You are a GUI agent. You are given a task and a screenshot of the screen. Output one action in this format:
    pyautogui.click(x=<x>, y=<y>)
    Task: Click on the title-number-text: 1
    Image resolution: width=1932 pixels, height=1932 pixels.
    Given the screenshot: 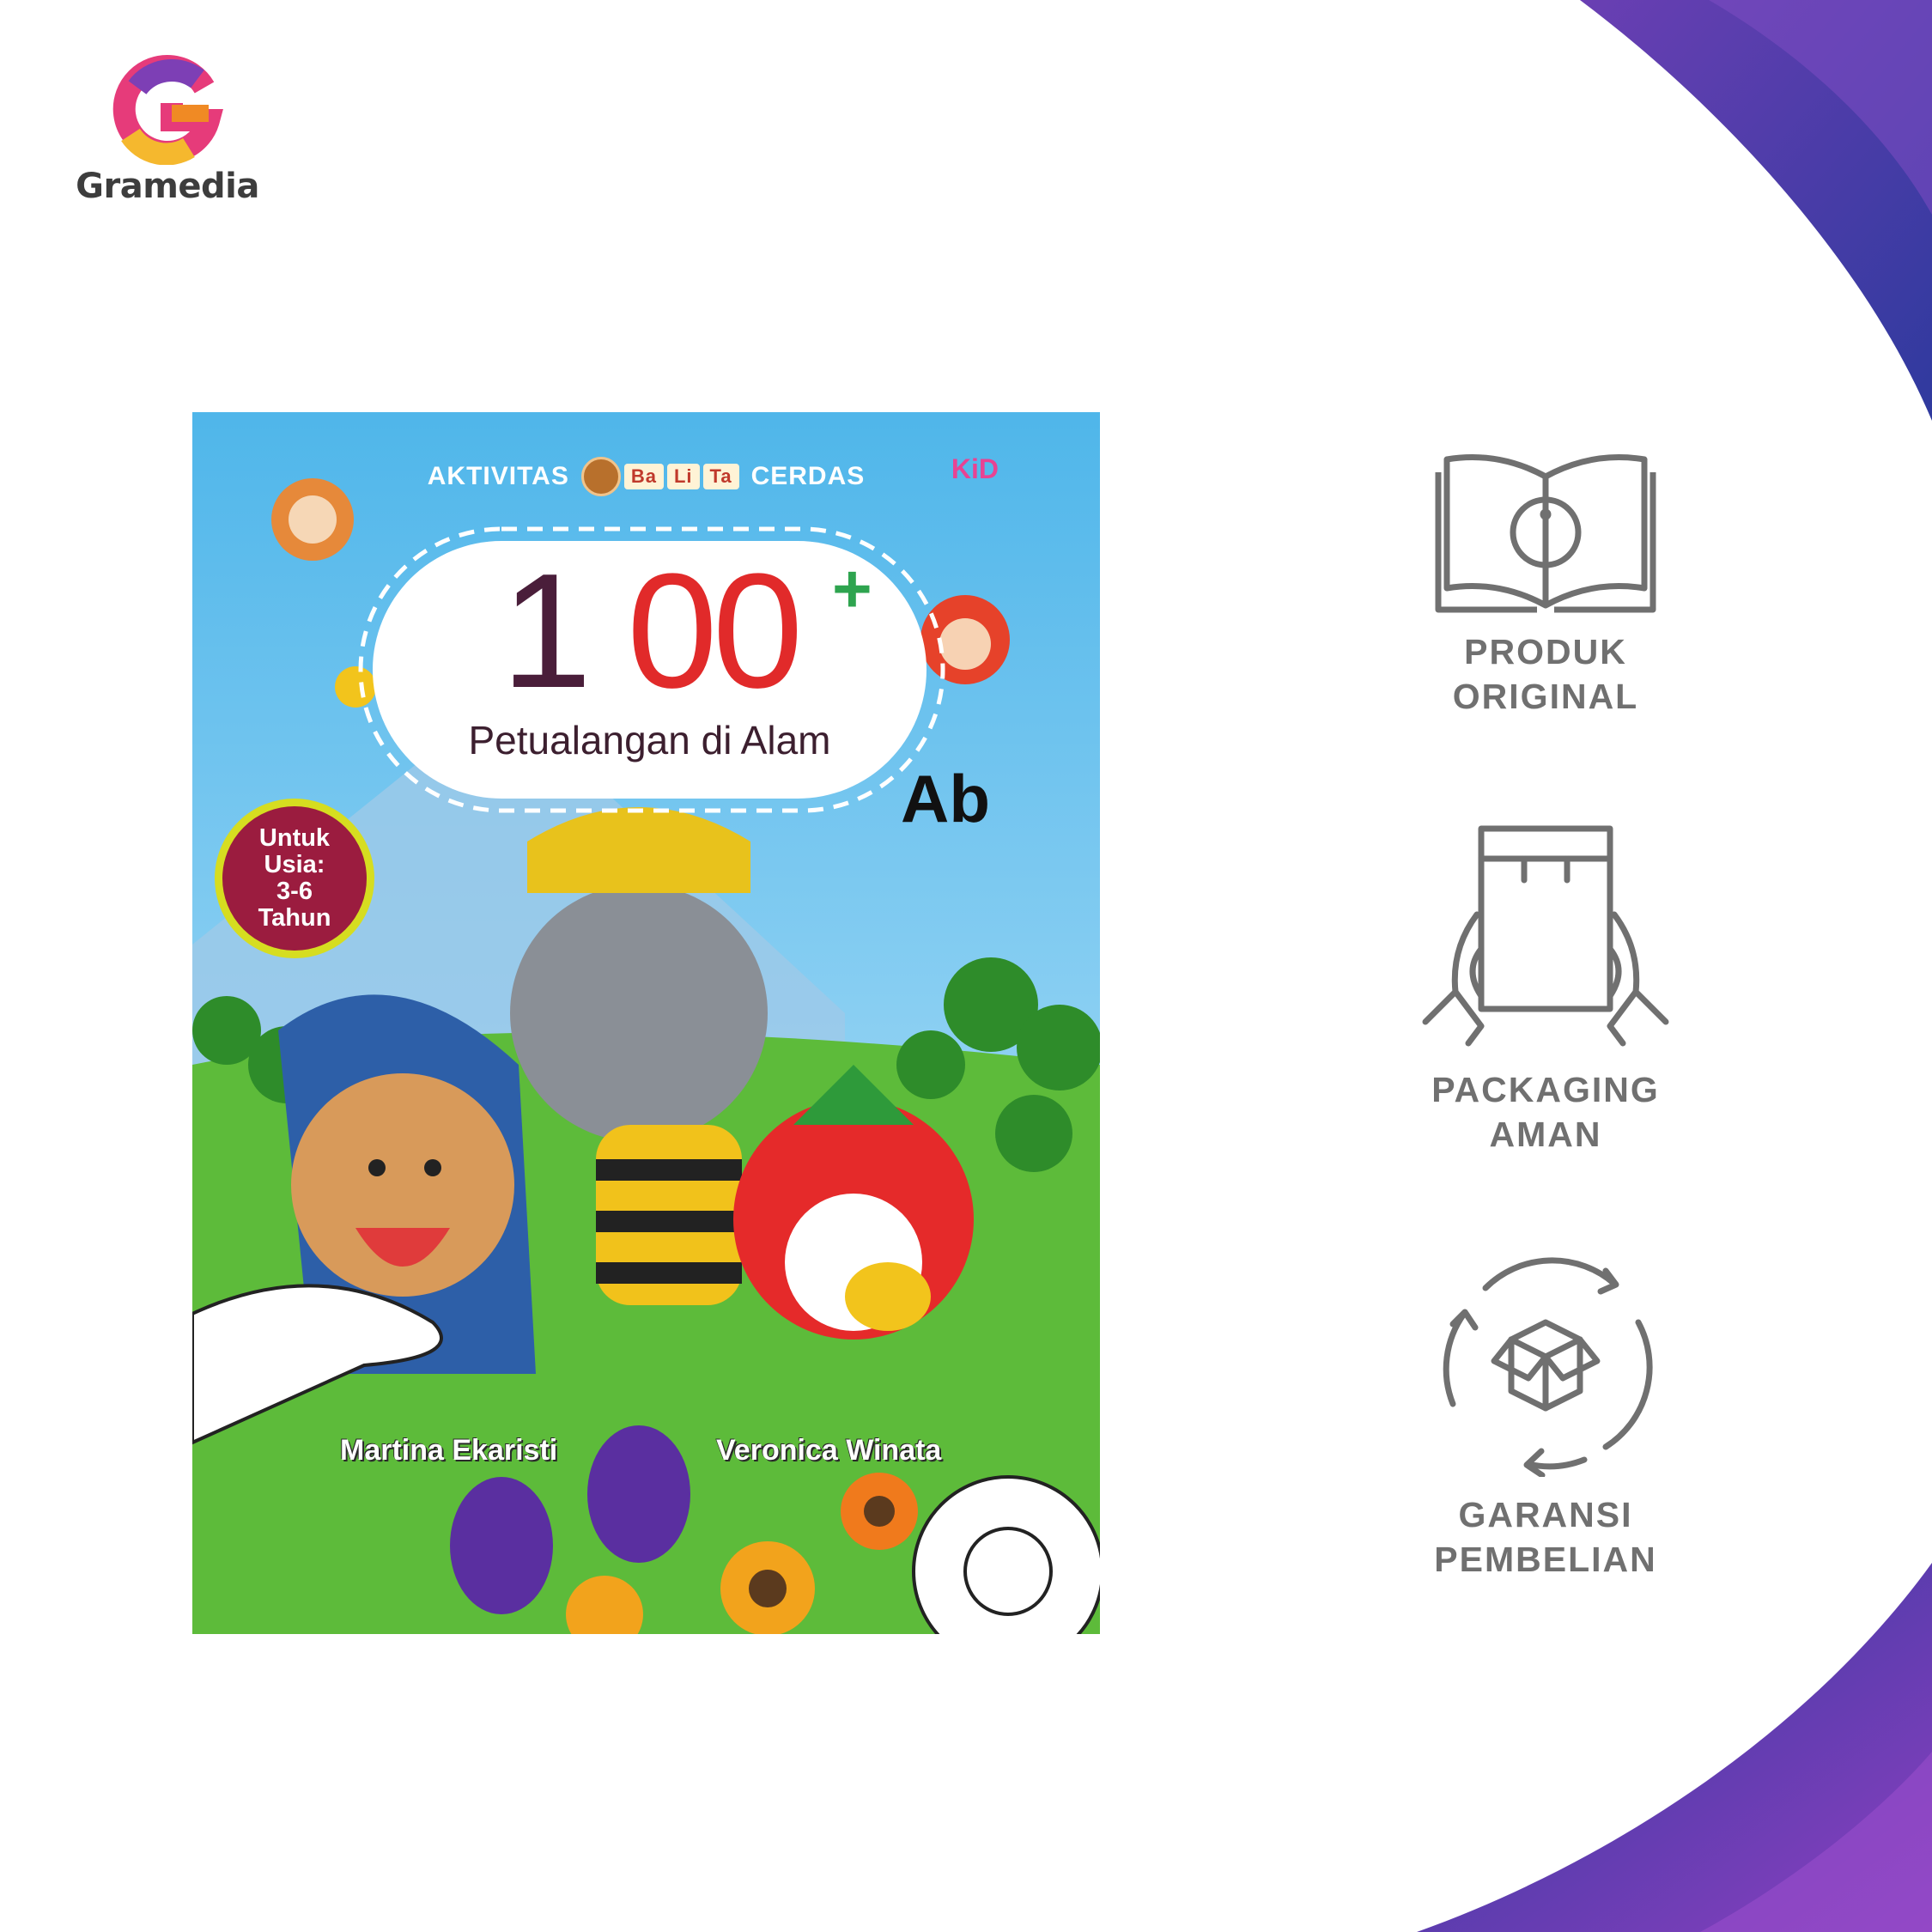 What is the action you would take?
    pyautogui.click(x=546, y=631)
    